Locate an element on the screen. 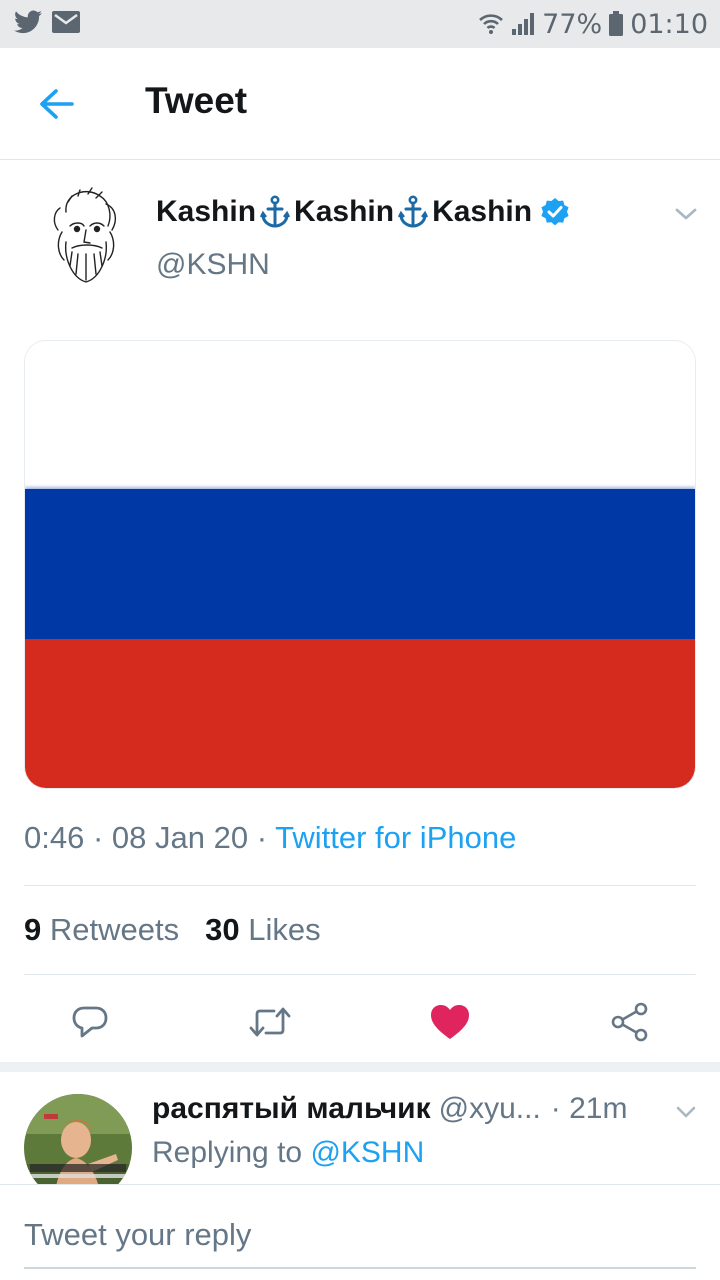 This screenshot has height=1280, width=720. twitter-icon is located at coordinates (28, 24).